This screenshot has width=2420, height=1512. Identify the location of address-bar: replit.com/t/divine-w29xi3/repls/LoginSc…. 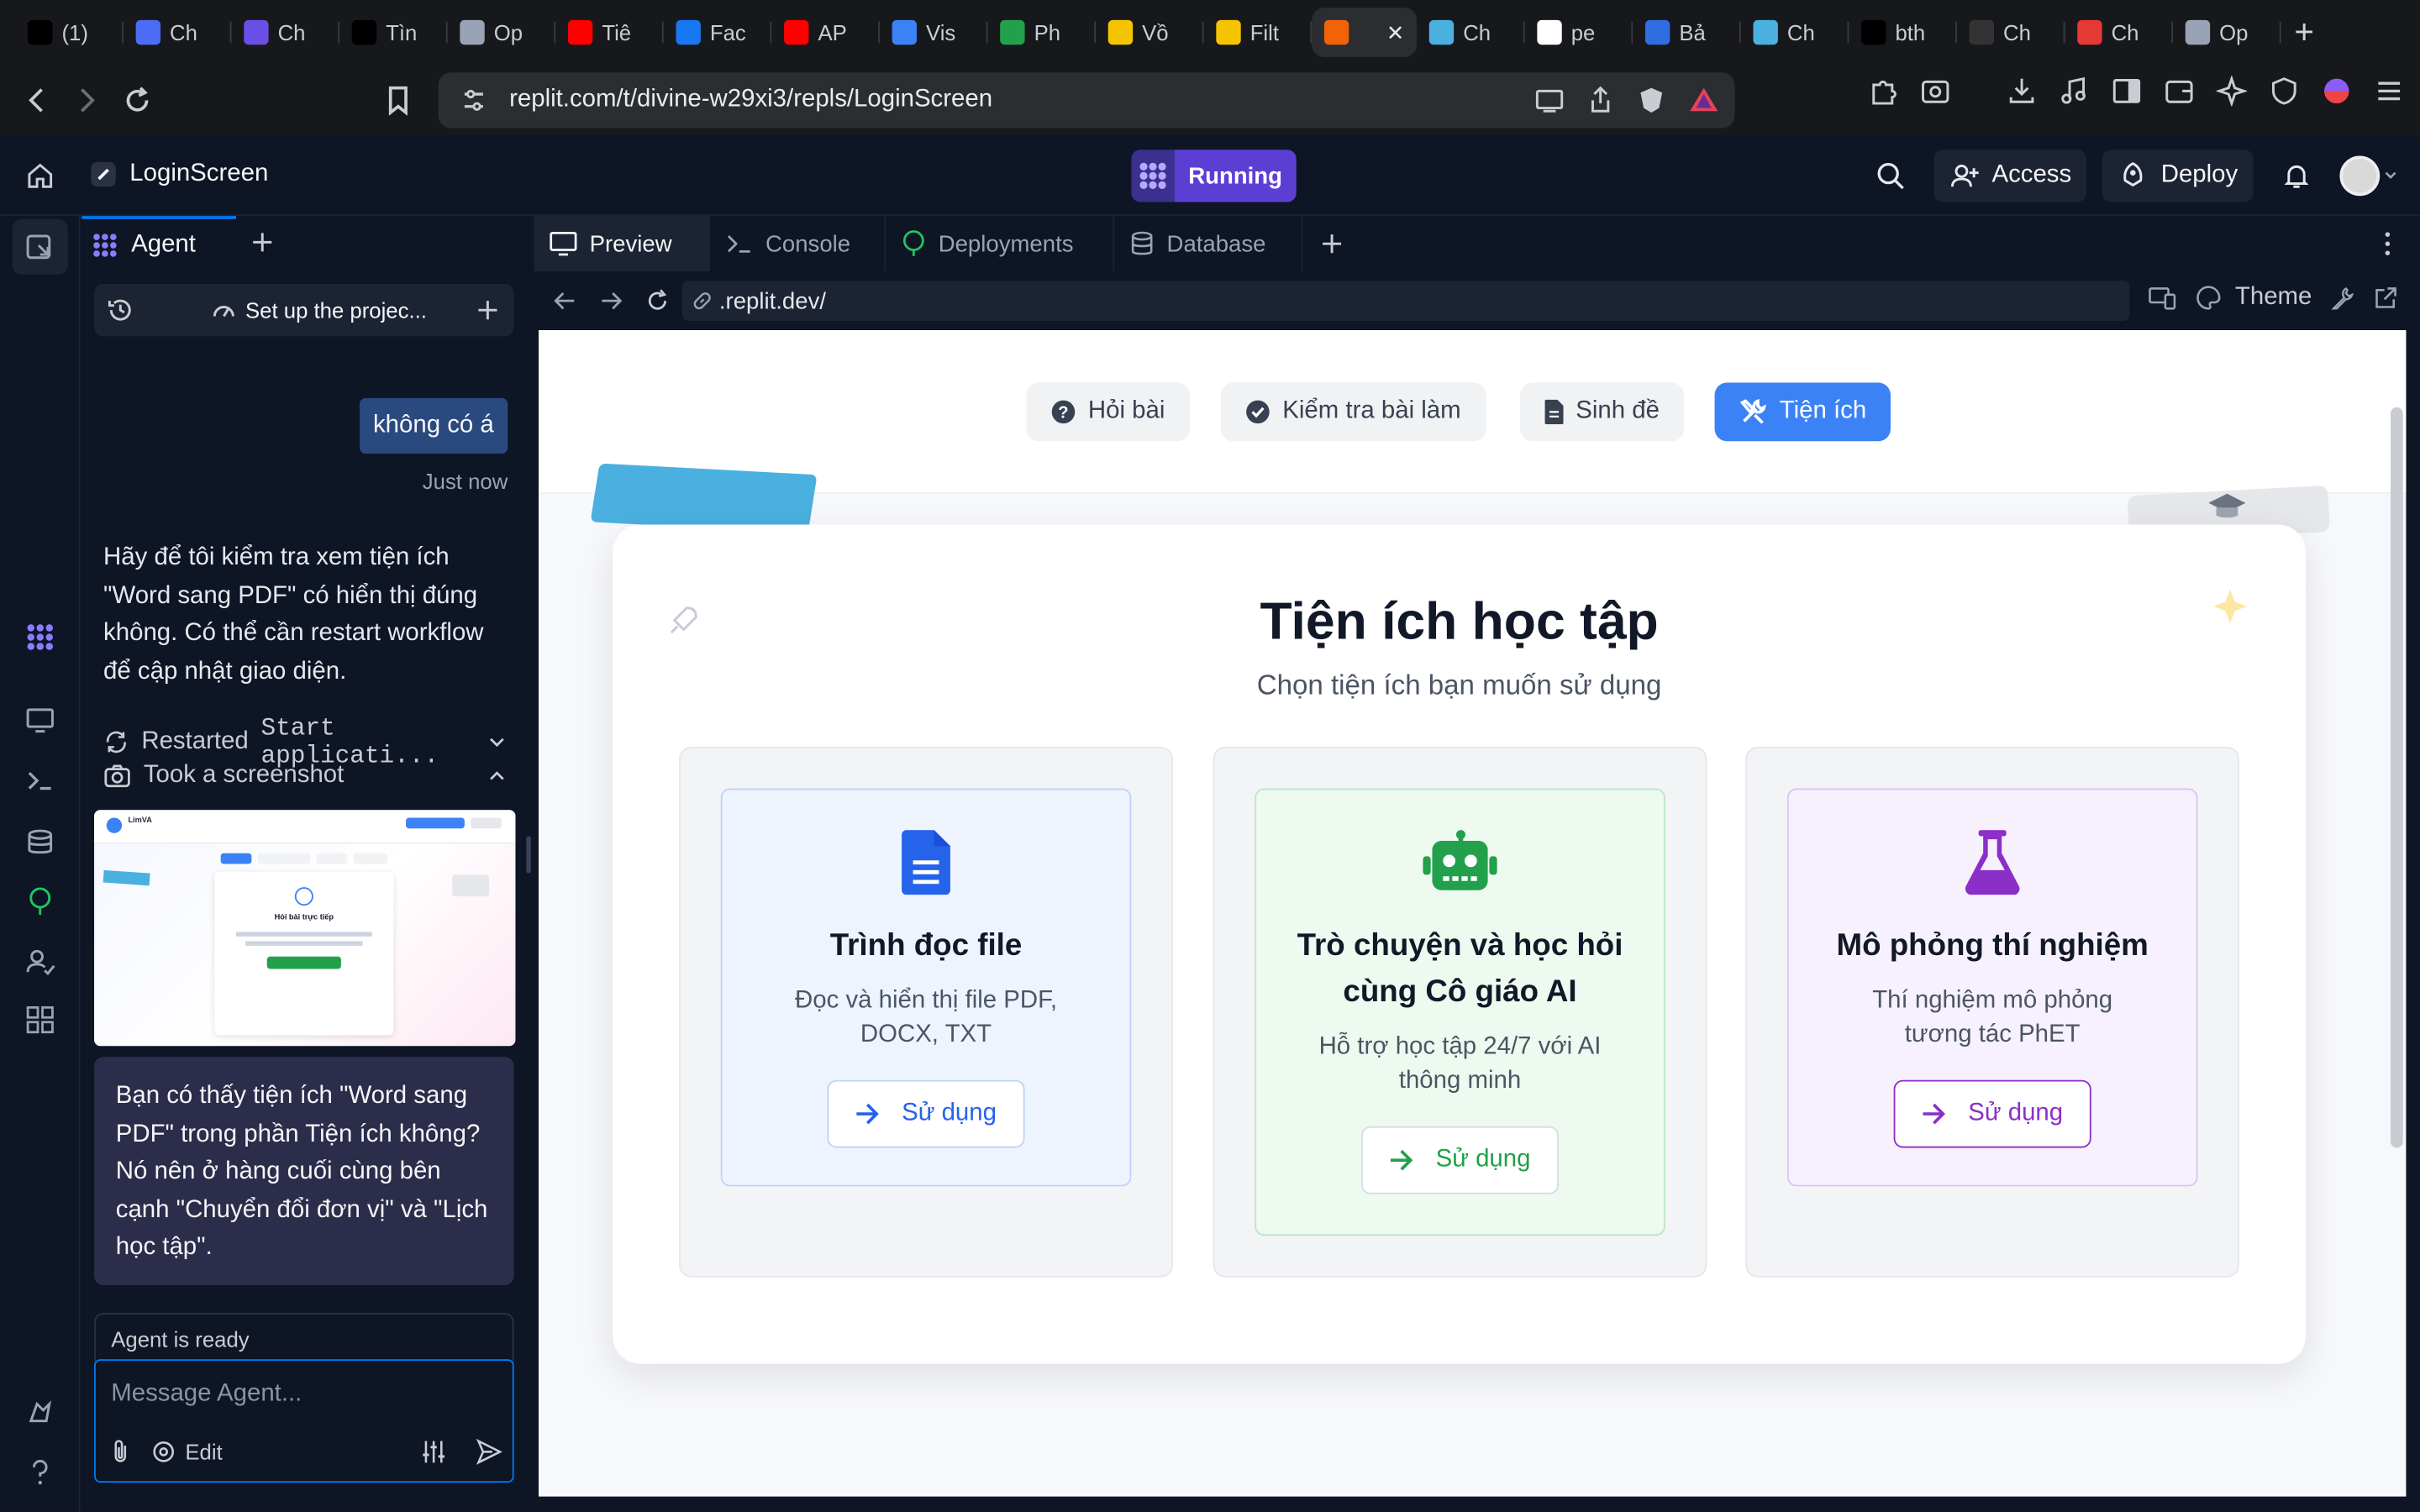
(1086, 100).